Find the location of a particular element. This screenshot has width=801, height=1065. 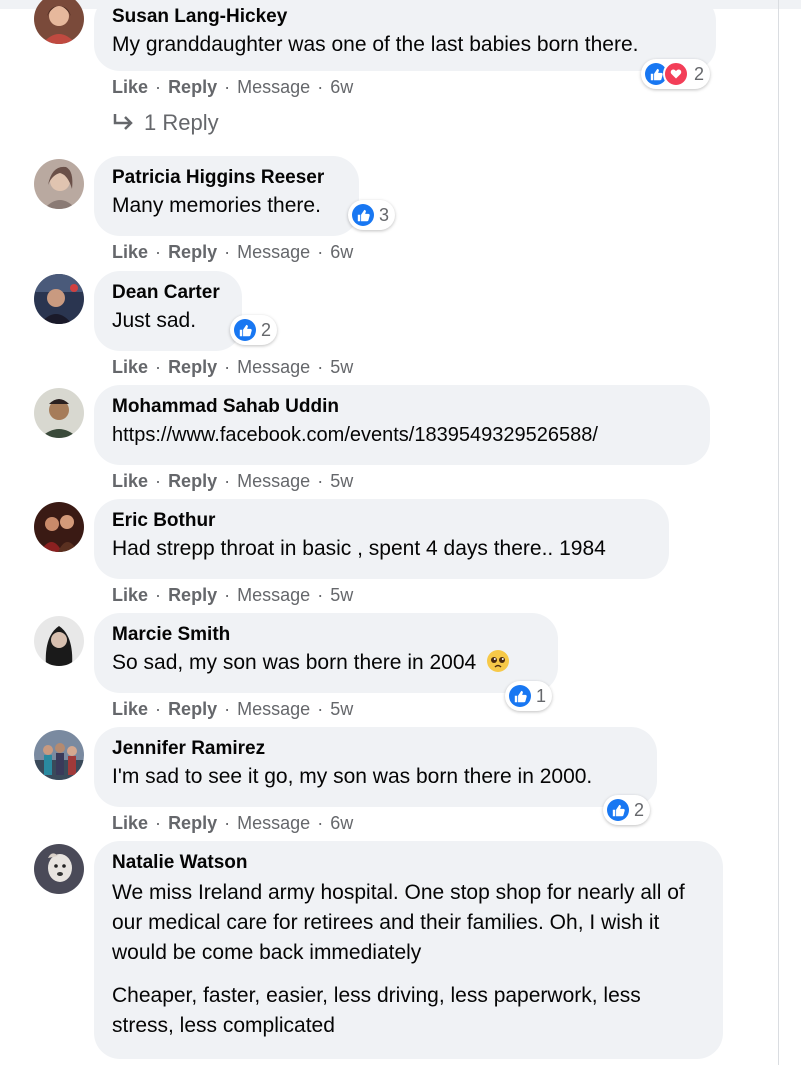

comment-text: So sad, my son was born there in 2004 is located at coordinates (326, 663).